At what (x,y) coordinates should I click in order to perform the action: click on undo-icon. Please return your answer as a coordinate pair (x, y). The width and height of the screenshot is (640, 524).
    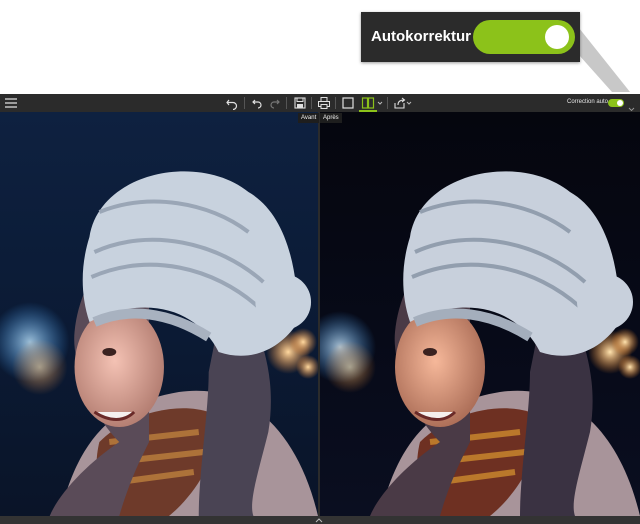
    Looking at the image, I should click on (232, 103).